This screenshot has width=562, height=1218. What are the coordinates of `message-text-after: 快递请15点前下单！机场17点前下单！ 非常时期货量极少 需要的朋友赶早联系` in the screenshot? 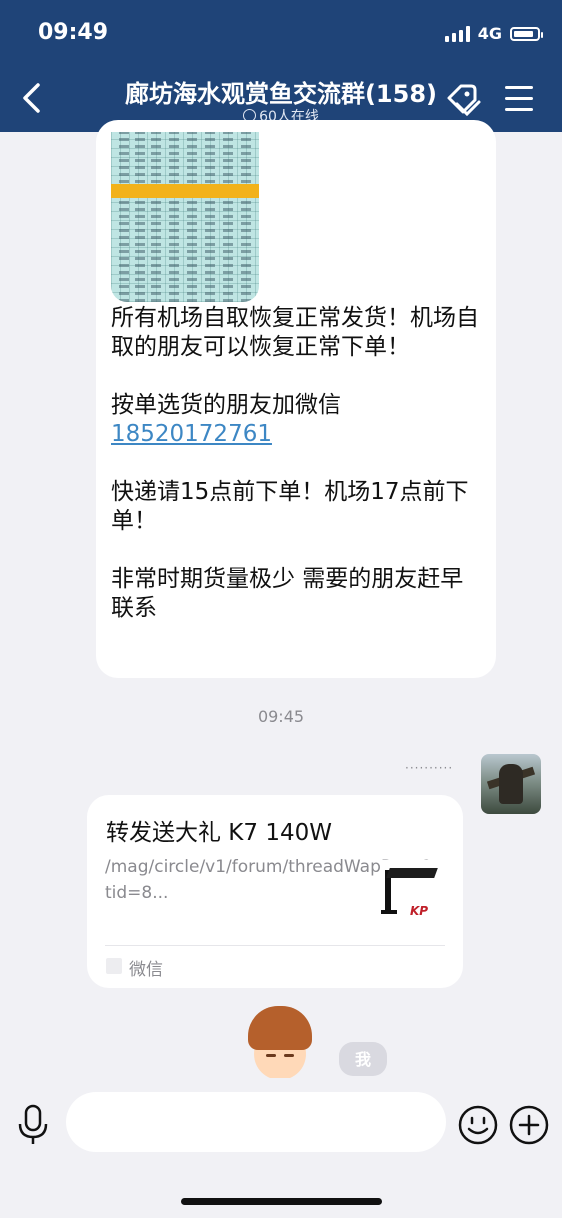 It's located at (290, 550).